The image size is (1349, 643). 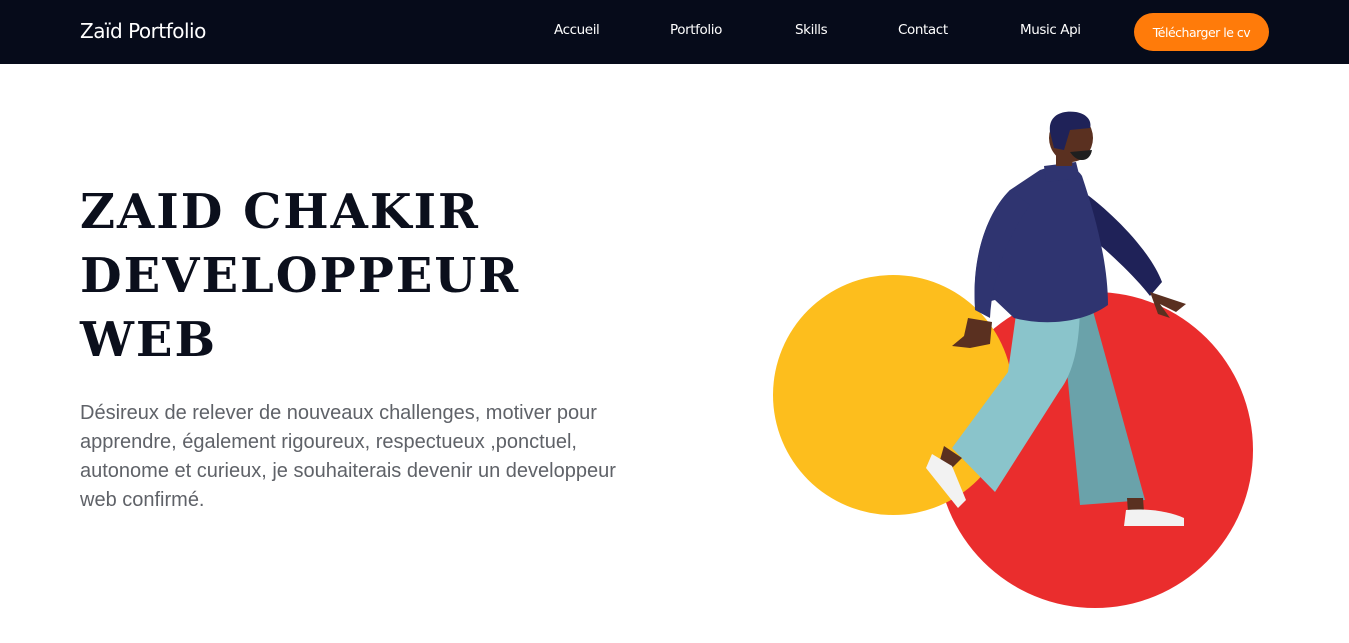 I want to click on hero-description-line: web confirmé., so click(x=142, y=500).